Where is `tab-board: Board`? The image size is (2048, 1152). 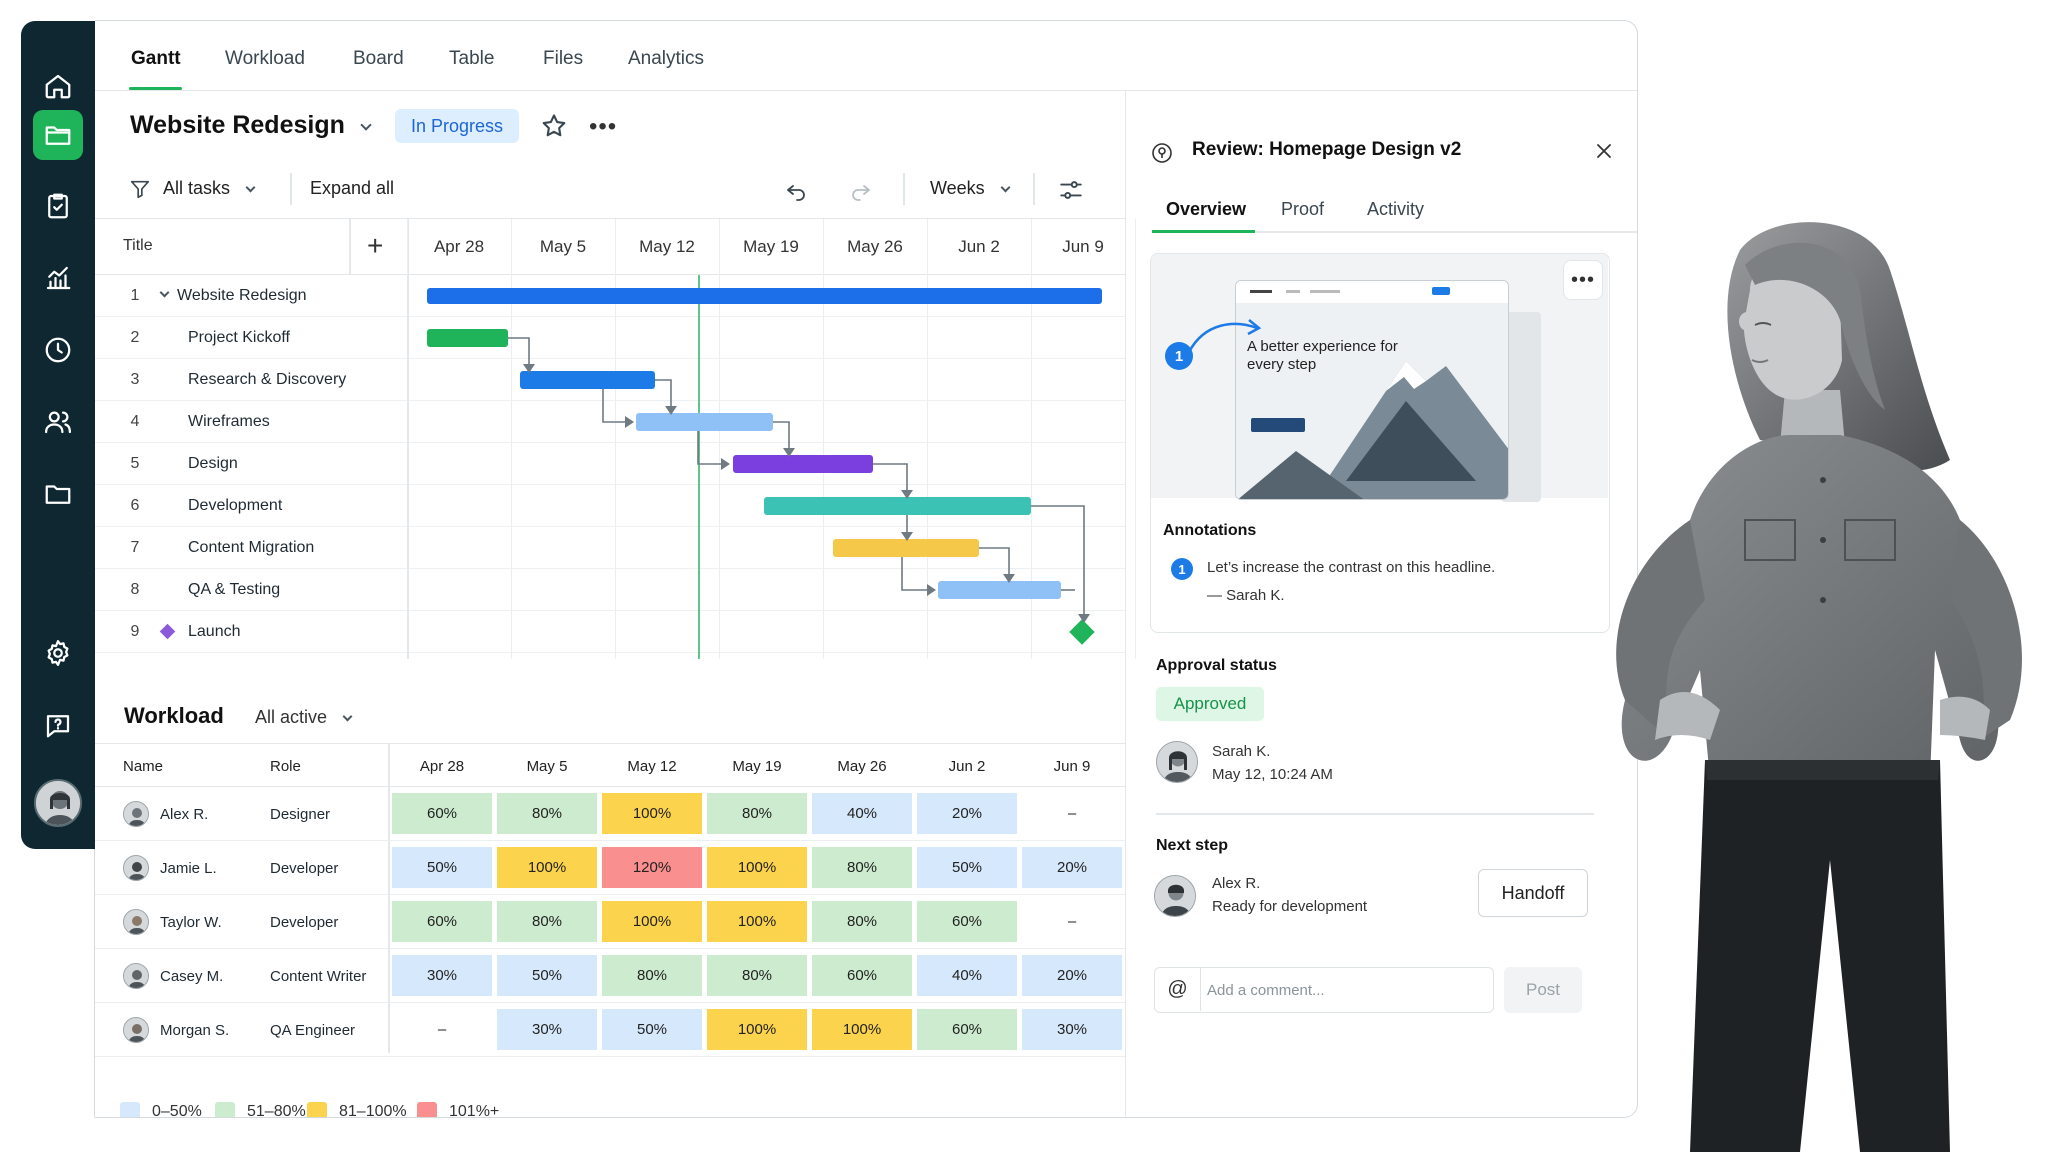 tab-board: Board is located at coordinates (378, 59).